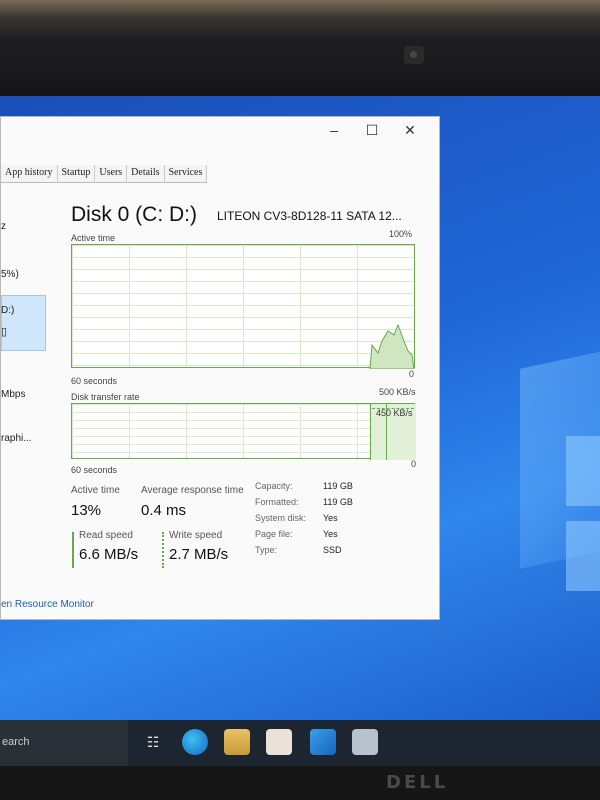  I want to click on system-disk-label: System disk:, so click(281, 518).